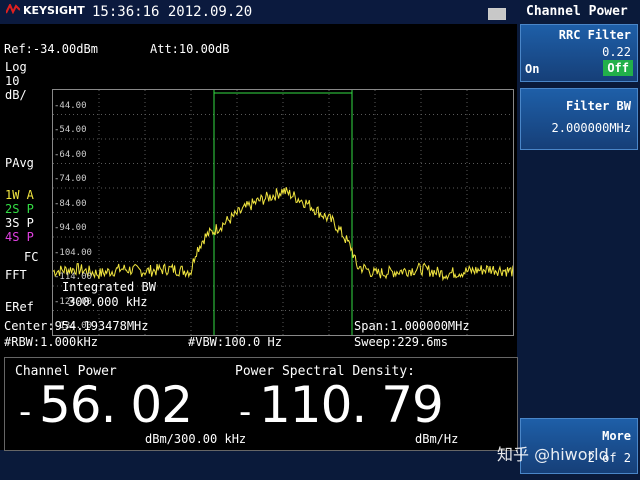 Image resolution: width=640 pixels, height=480 pixels. What do you see at coordinates (412, 326) in the screenshot?
I see `span: Span:1.000000MHz` at bounding box center [412, 326].